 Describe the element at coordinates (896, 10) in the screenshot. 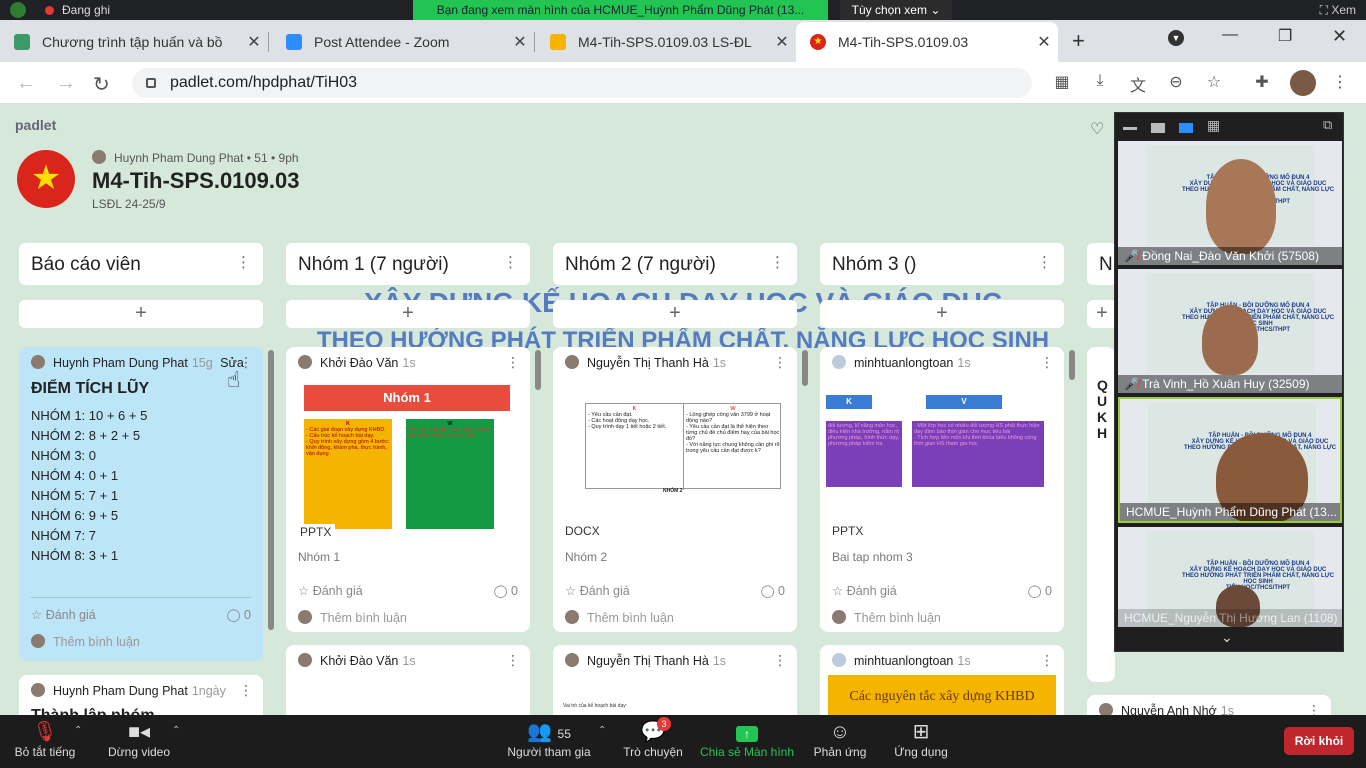

I see `view-options-button: Tùy chọn xem ⌄` at that location.